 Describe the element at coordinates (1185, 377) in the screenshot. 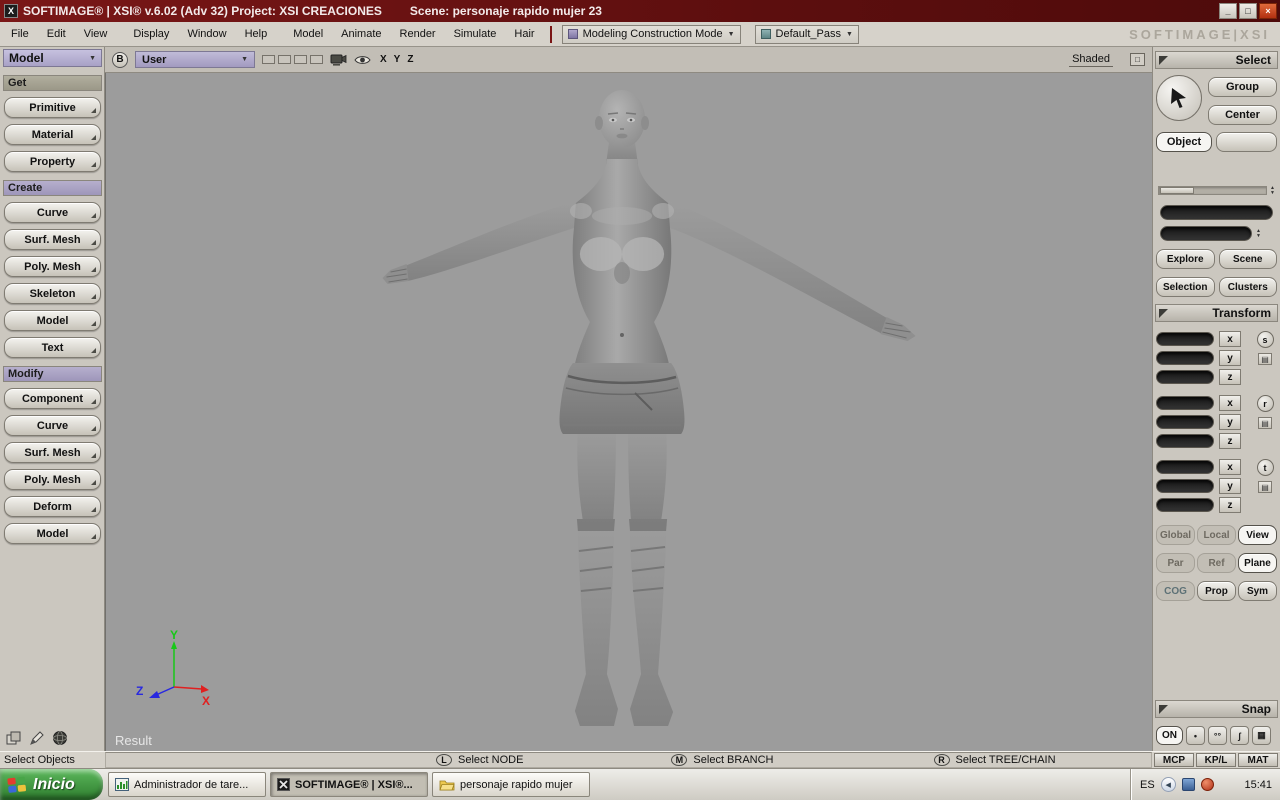

I see `scale-z-field` at that location.